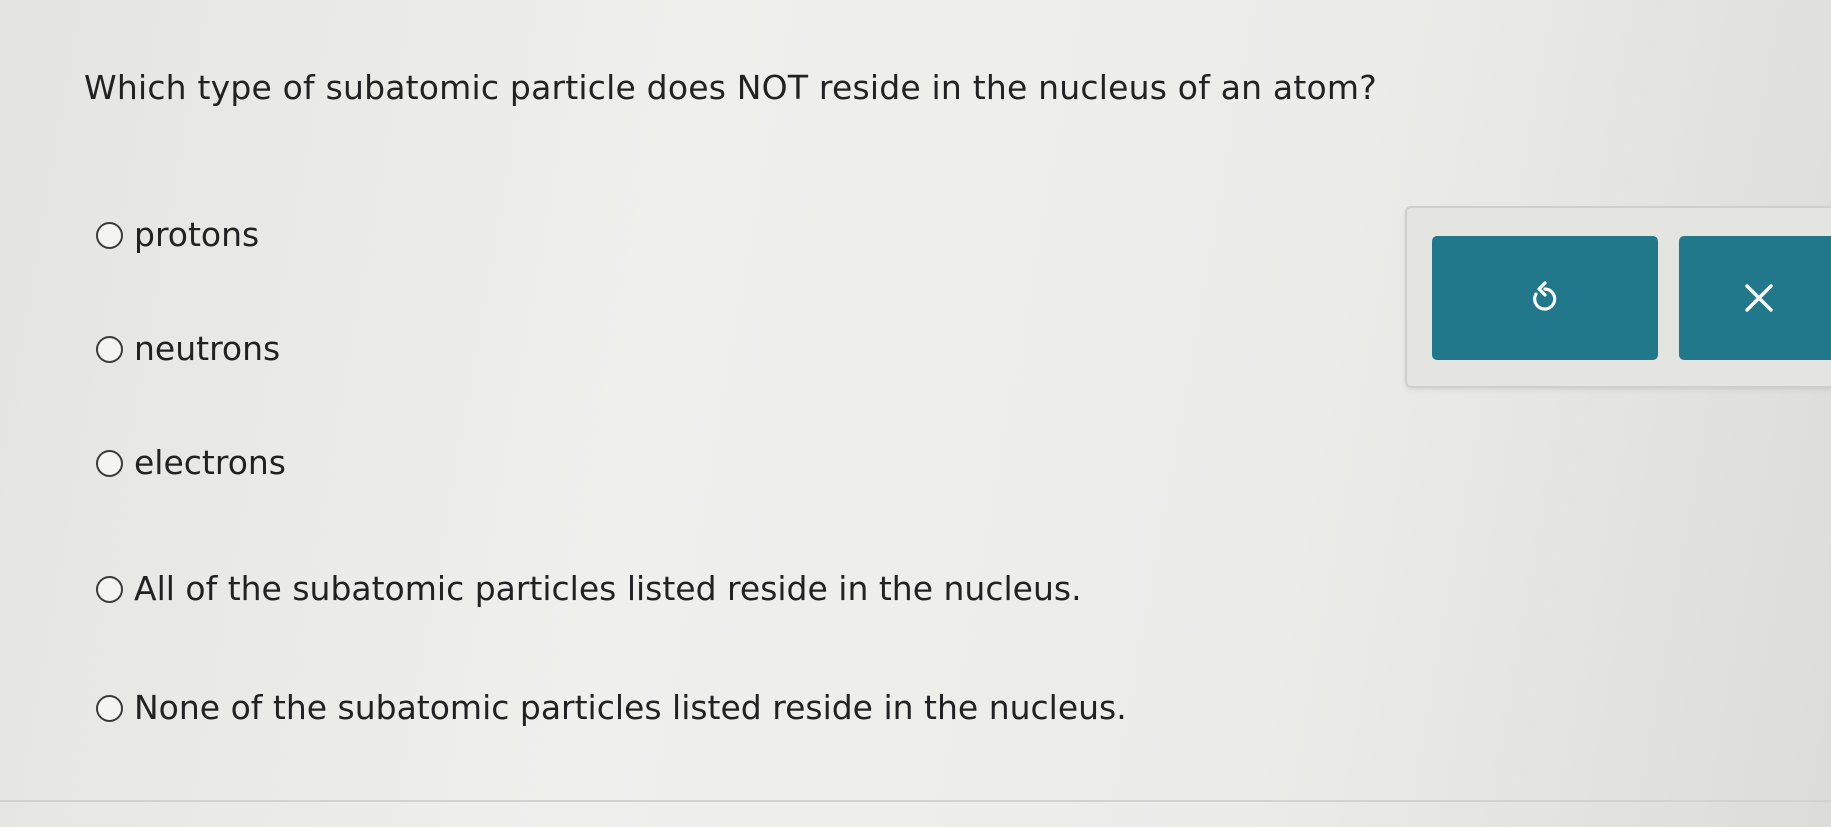  I want to click on choice-protons: protons, so click(177, 235).